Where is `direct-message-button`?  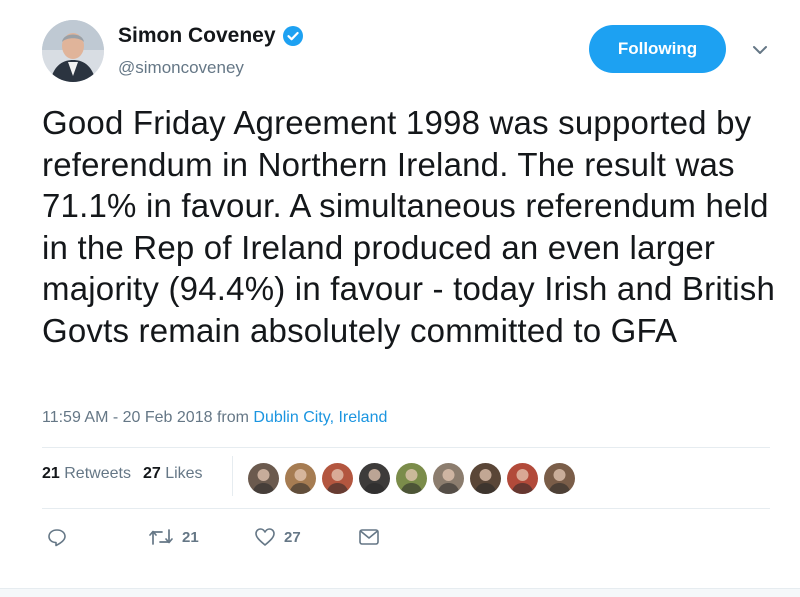
direct-message-button is located at coordinates (369, 537).